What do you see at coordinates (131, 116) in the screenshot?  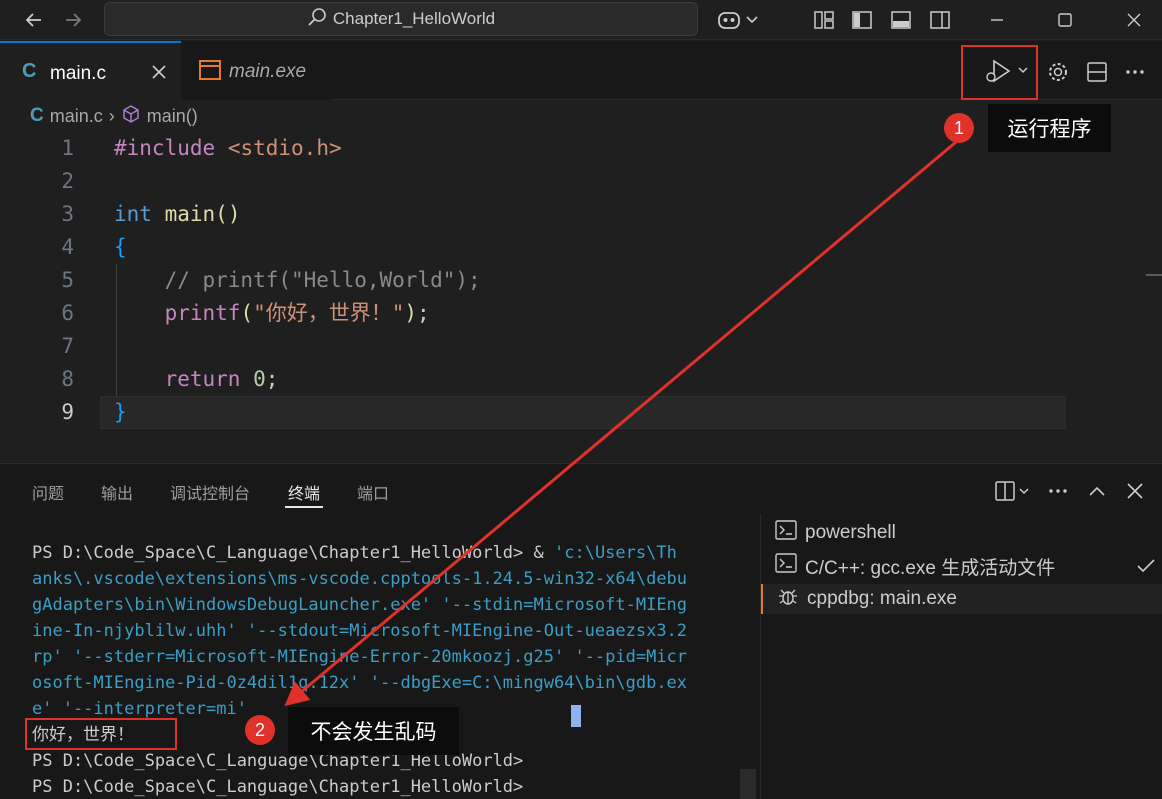 I see `cube-icon` at bounding box center [131, 116].